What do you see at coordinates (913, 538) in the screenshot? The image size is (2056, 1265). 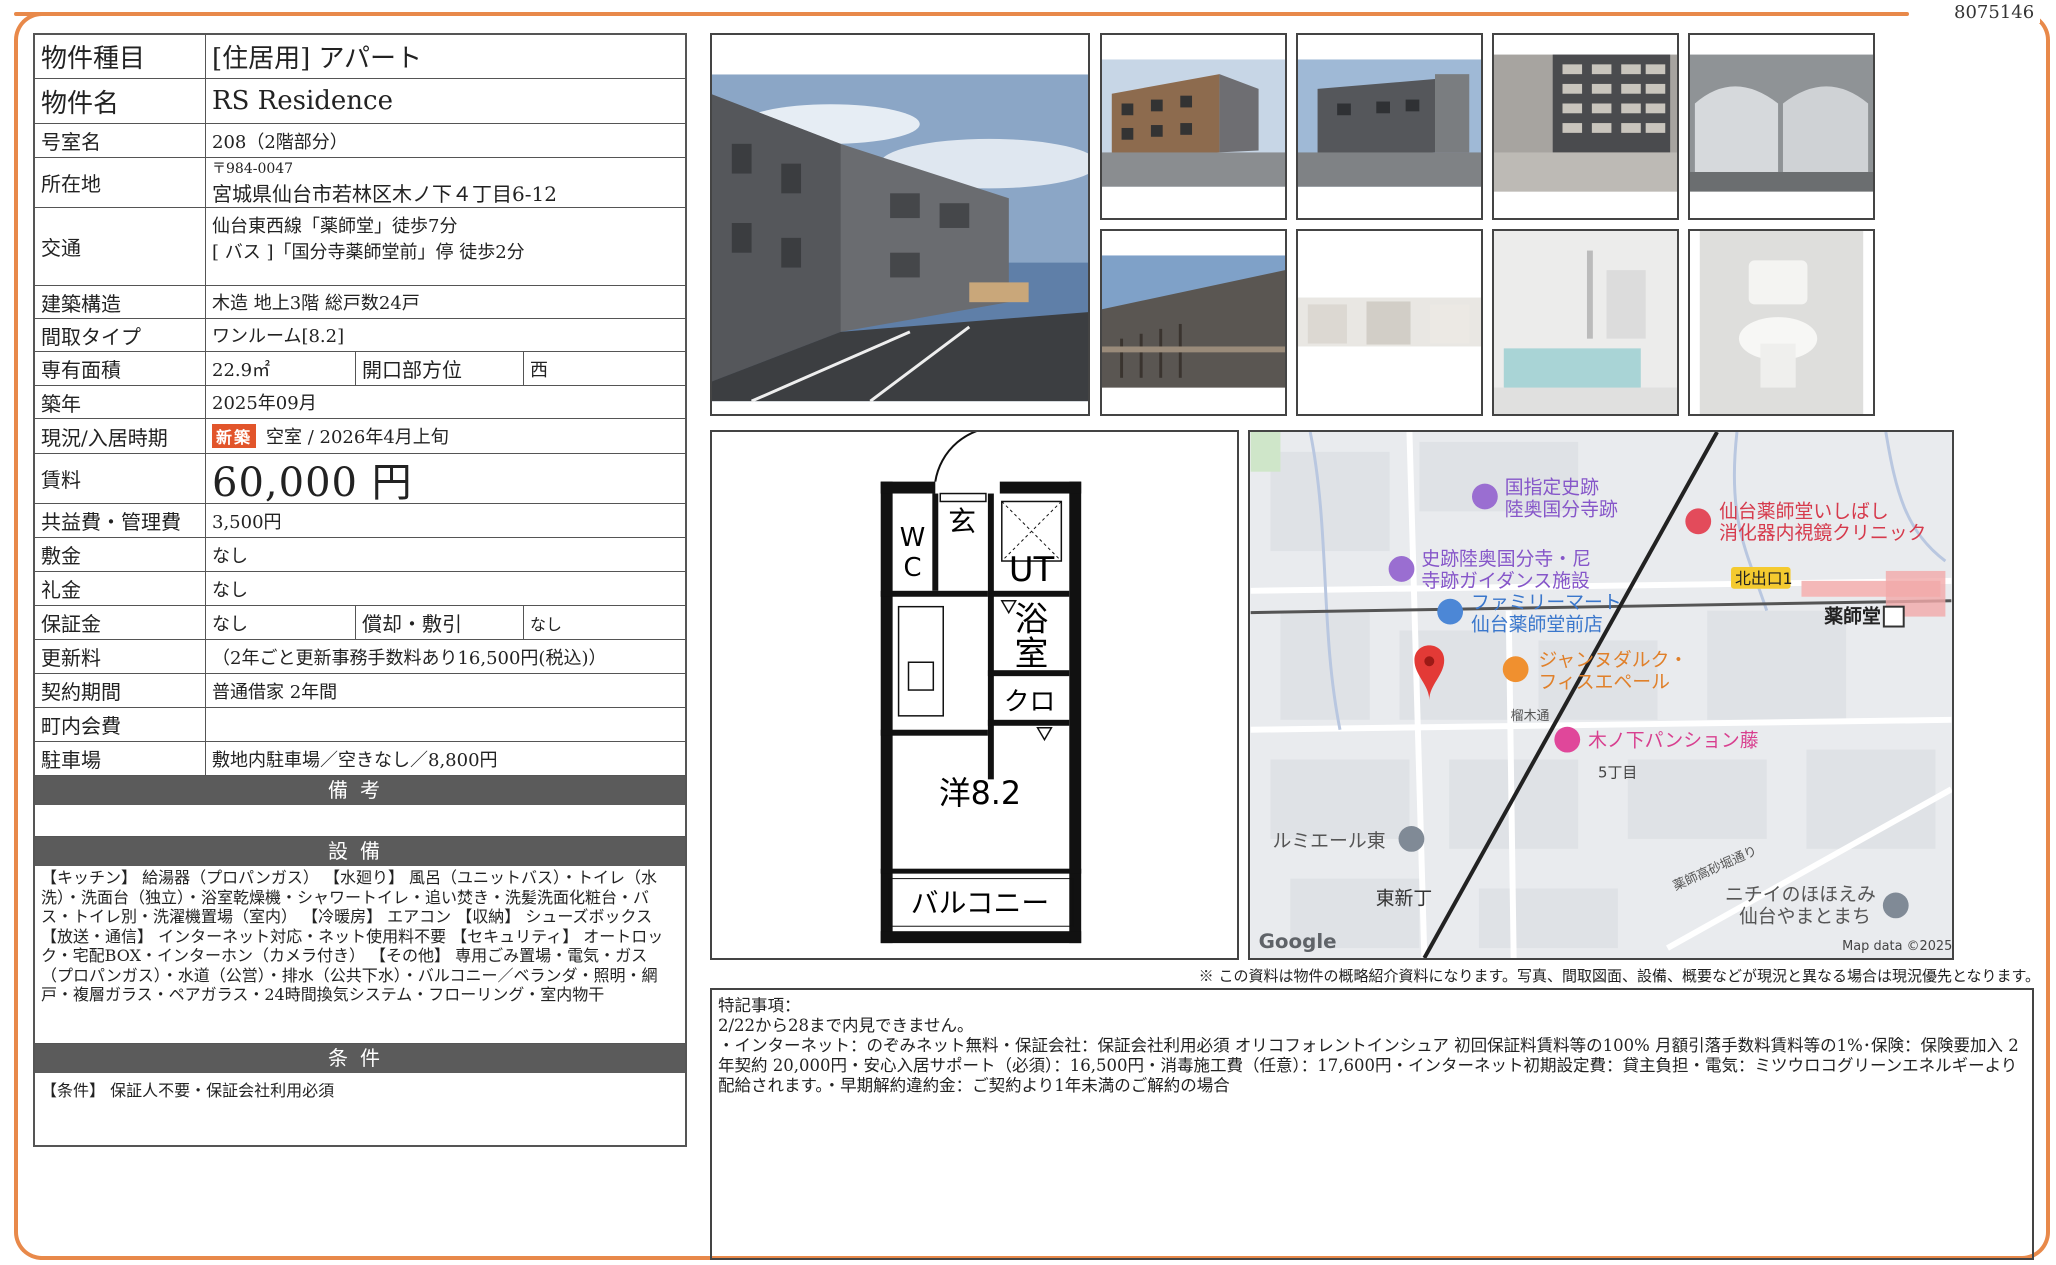 I see `plan-wc-label-1: W` at bounding box center [913, 538].